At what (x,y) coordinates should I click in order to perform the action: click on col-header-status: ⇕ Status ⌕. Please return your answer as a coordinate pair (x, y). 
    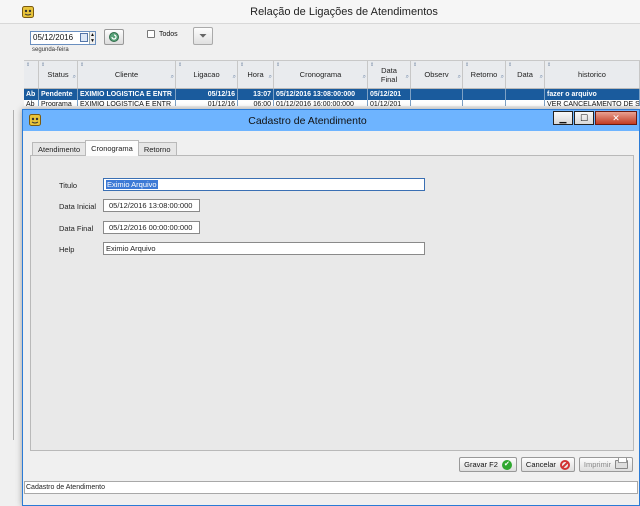
    Looking at the image, I should click on (58, 74).